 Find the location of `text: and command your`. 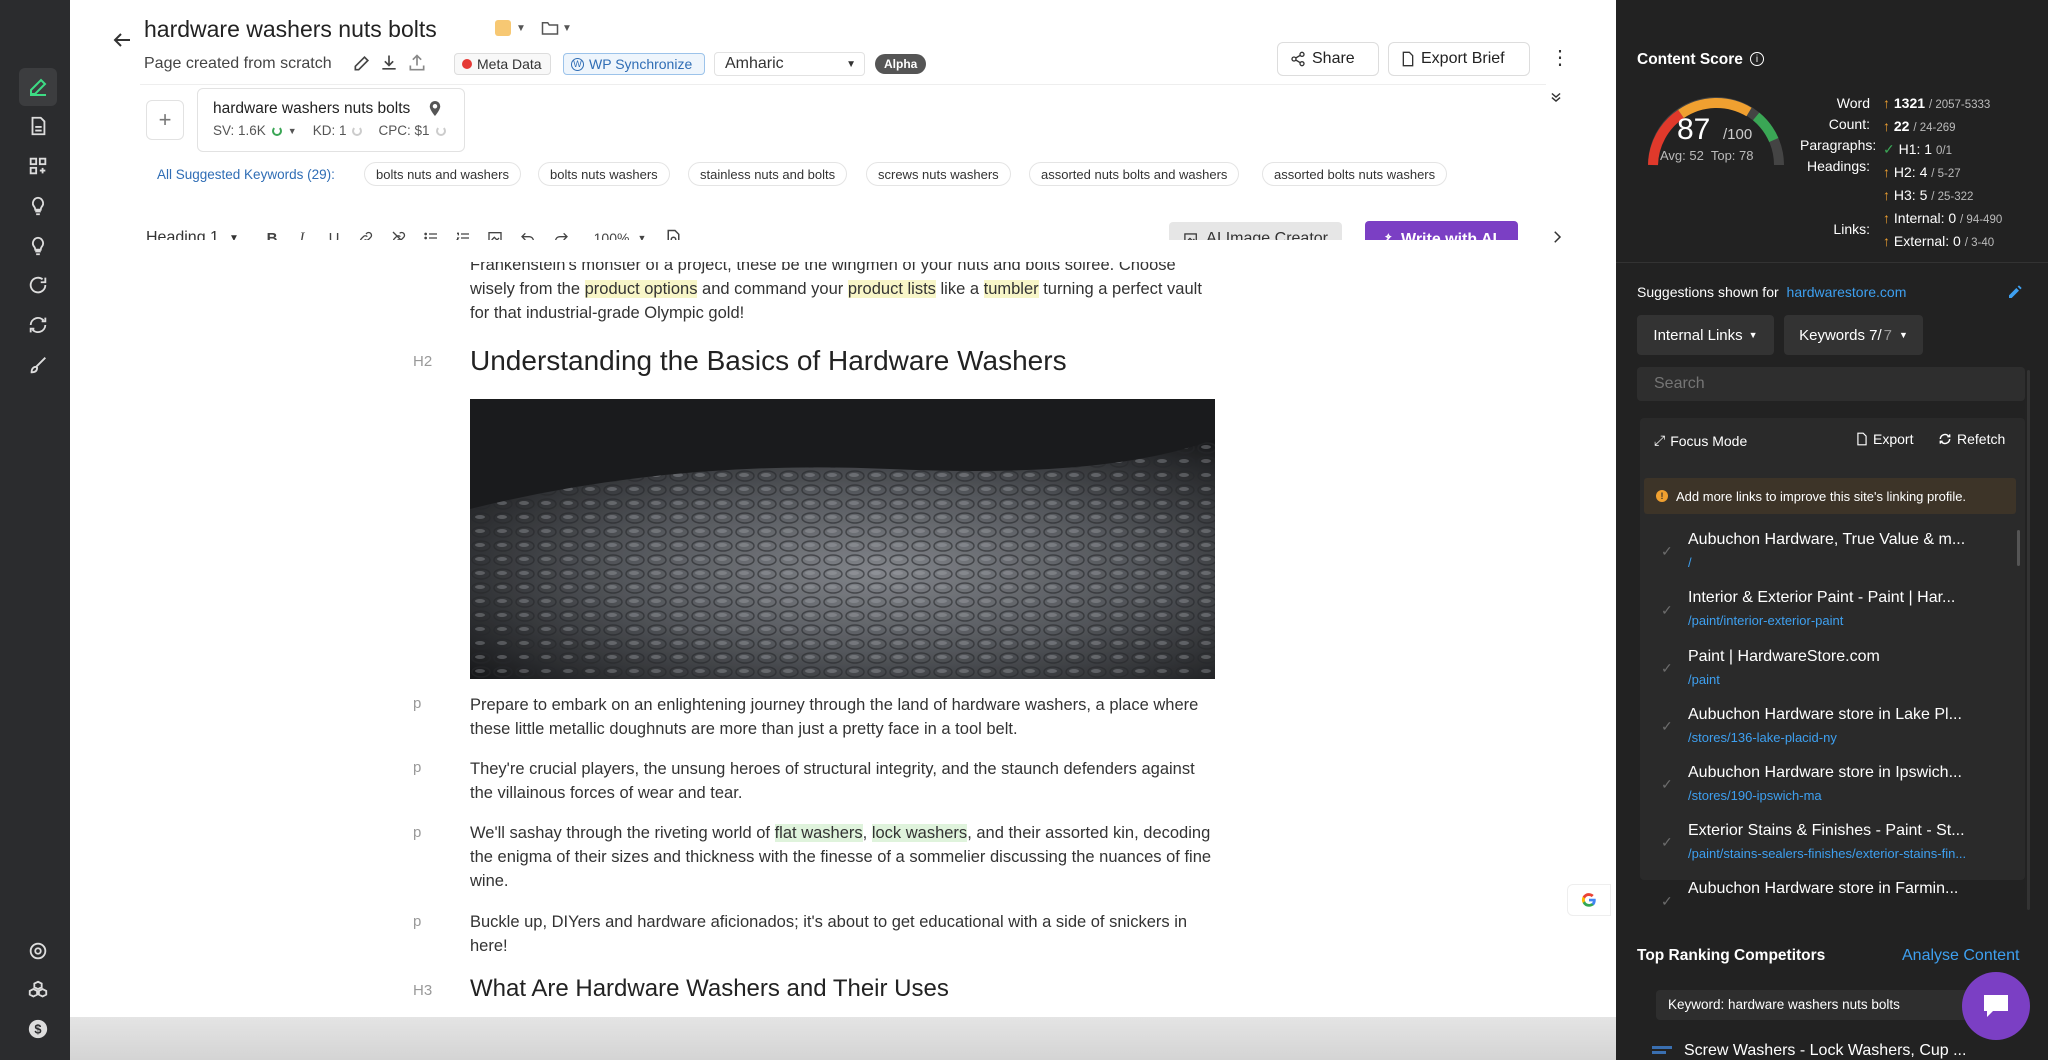

text: and command your is located at coordinates (772, 289).